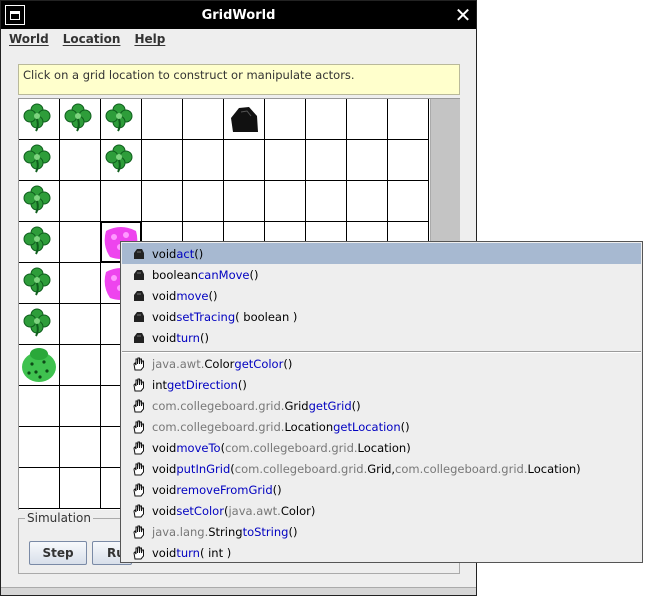  Describe the element at coordinates (15, 15) in the screenshot. I see `window-menu-icon` at that location.